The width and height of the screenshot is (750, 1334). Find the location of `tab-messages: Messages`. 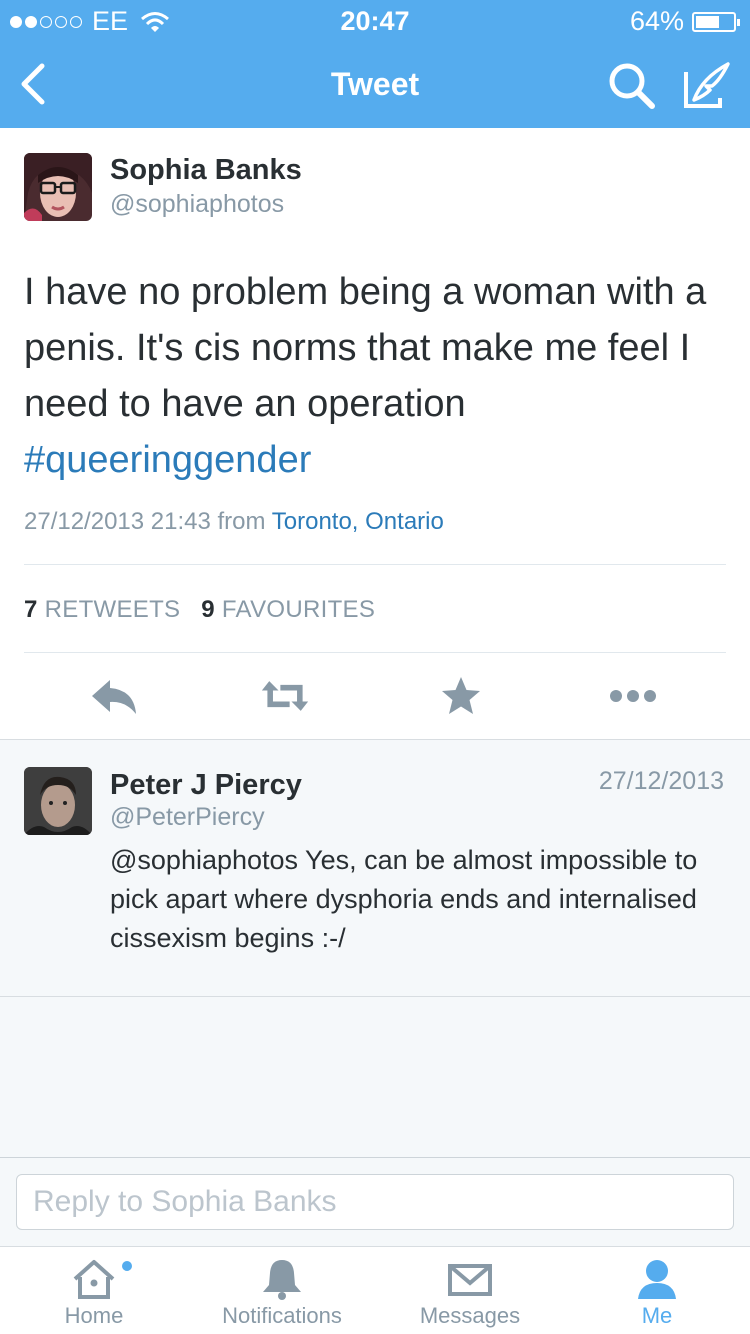

tab-messages: Messages is located at coordinates (470, 1290).